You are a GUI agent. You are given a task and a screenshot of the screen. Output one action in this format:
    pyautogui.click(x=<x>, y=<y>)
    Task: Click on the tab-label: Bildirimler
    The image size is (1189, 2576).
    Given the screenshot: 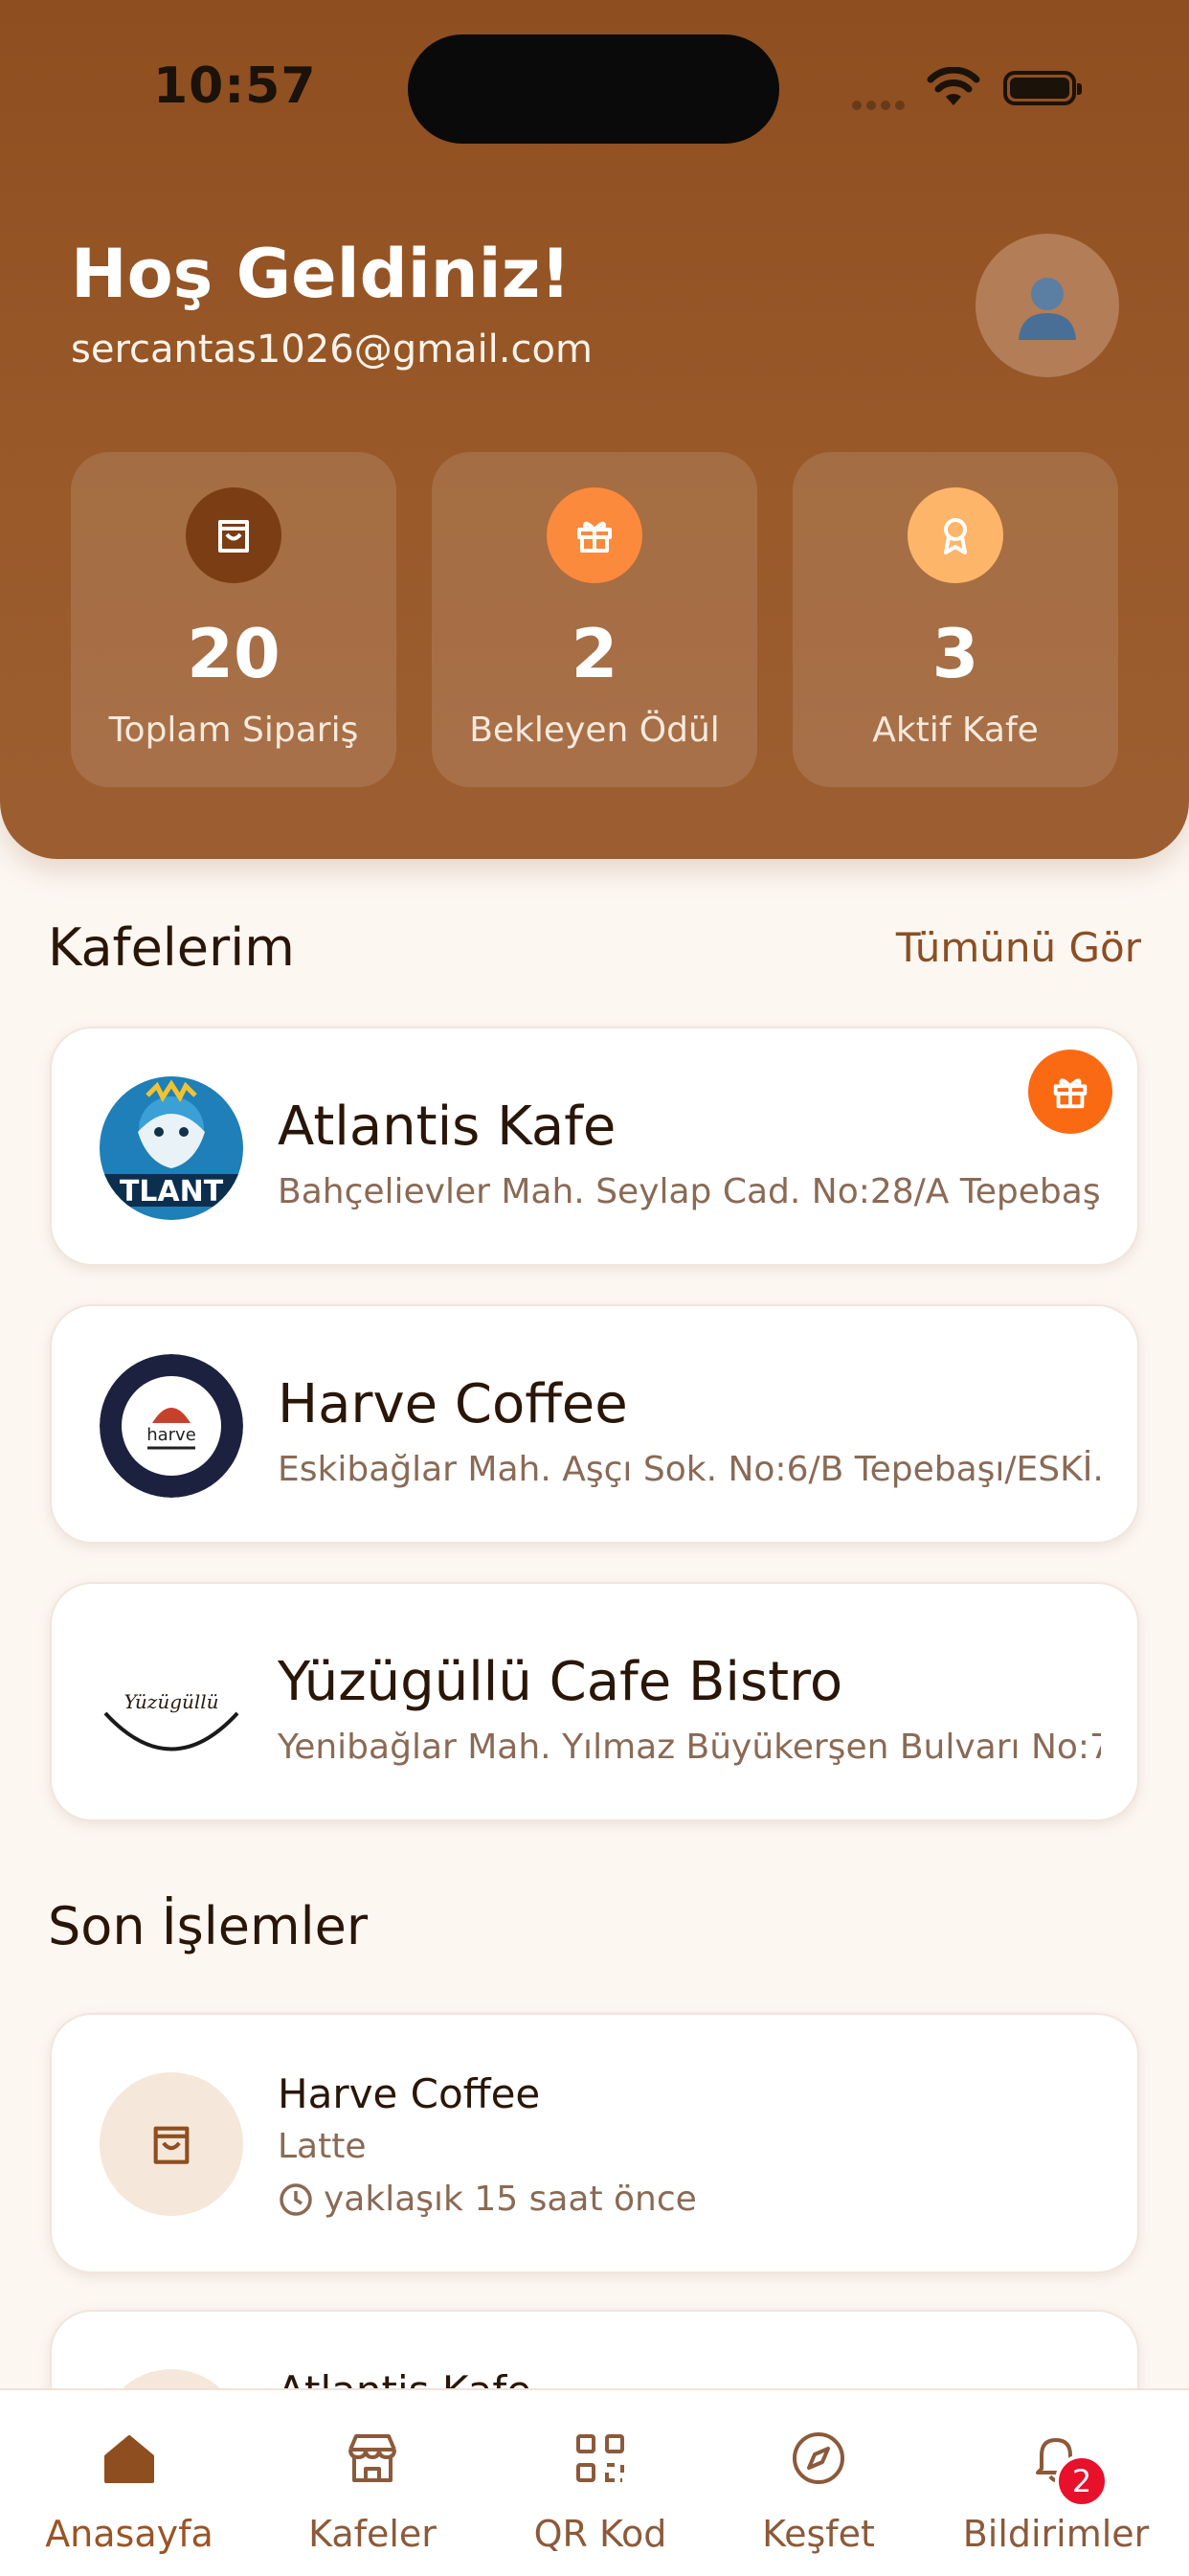 What is the action you would take?
    pyautogui.click(x=1056, y=2534)
    